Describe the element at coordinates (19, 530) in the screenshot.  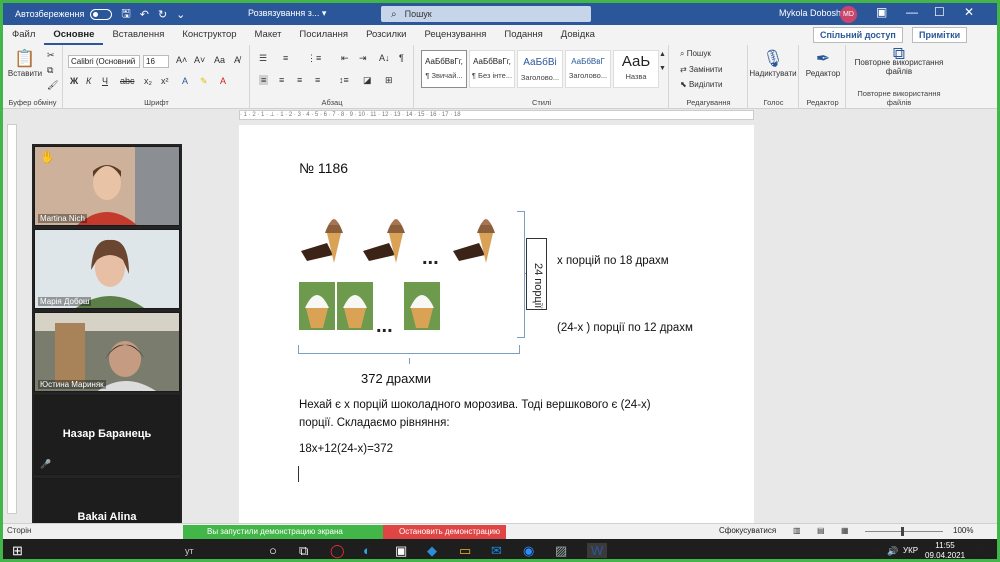
I see `page-count-label: Сторін` at that location.